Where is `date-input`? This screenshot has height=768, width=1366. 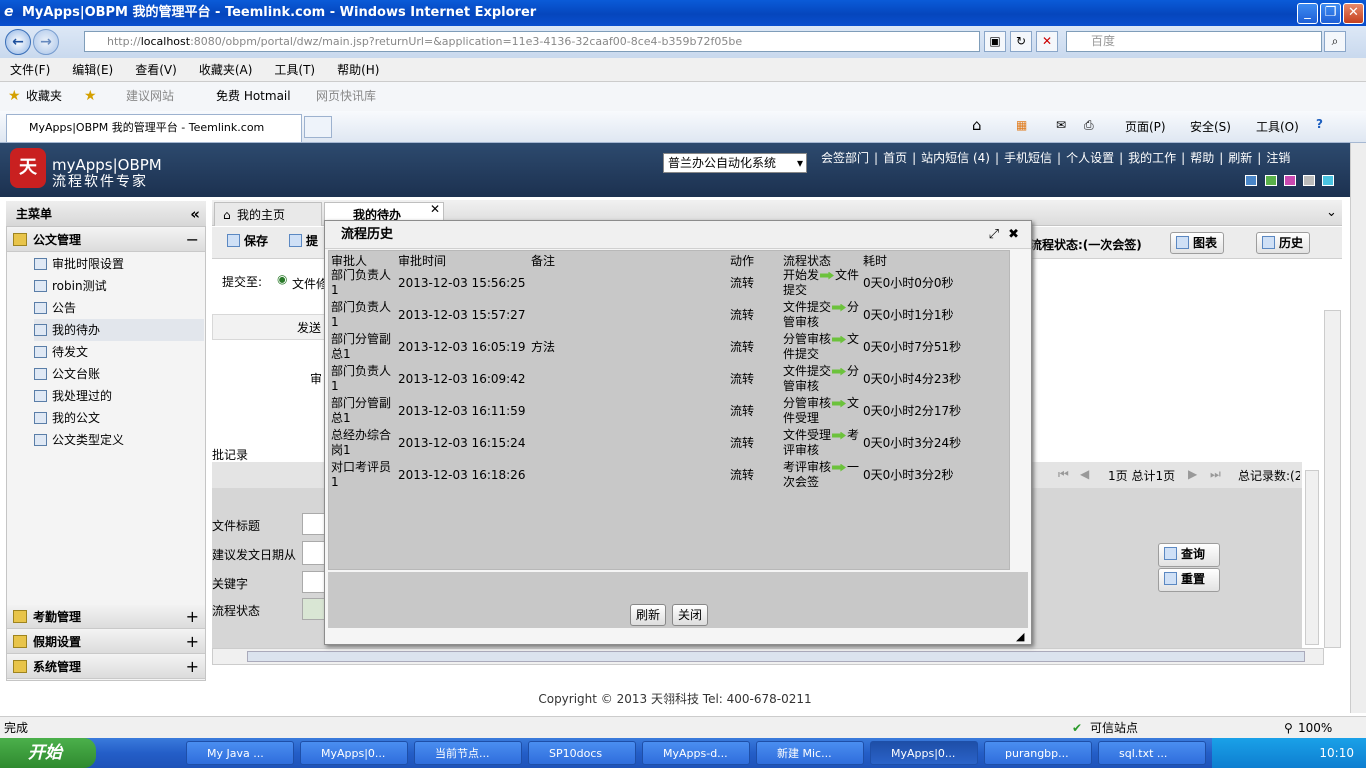
date-input is located at coordinates (314, 553).